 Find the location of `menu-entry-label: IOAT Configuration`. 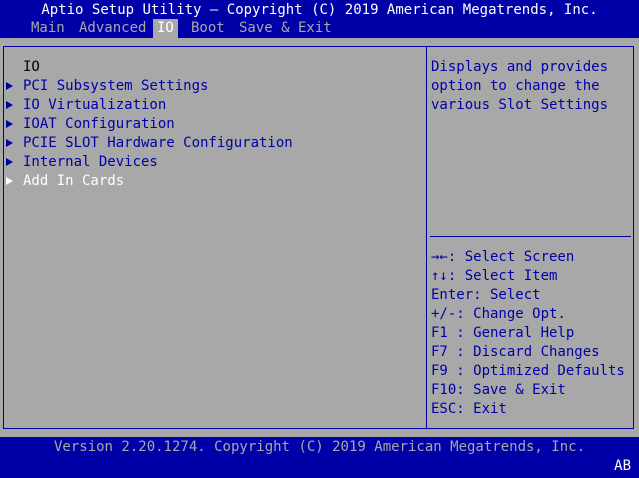

menu-entry-label: IOAT Configuration is located at coordinates (99, 124).